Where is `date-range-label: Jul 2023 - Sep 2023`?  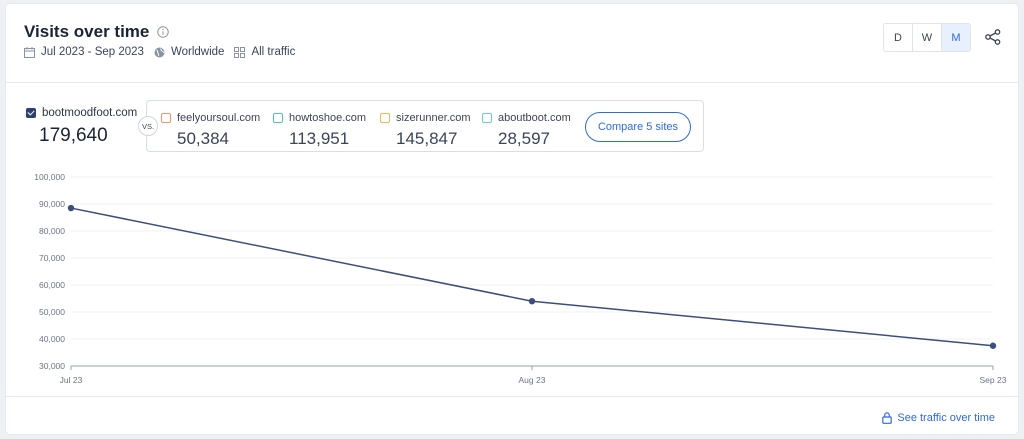 date-range-label: Jul 2023 - Sep 2023 is located at coordinates (92, 52).